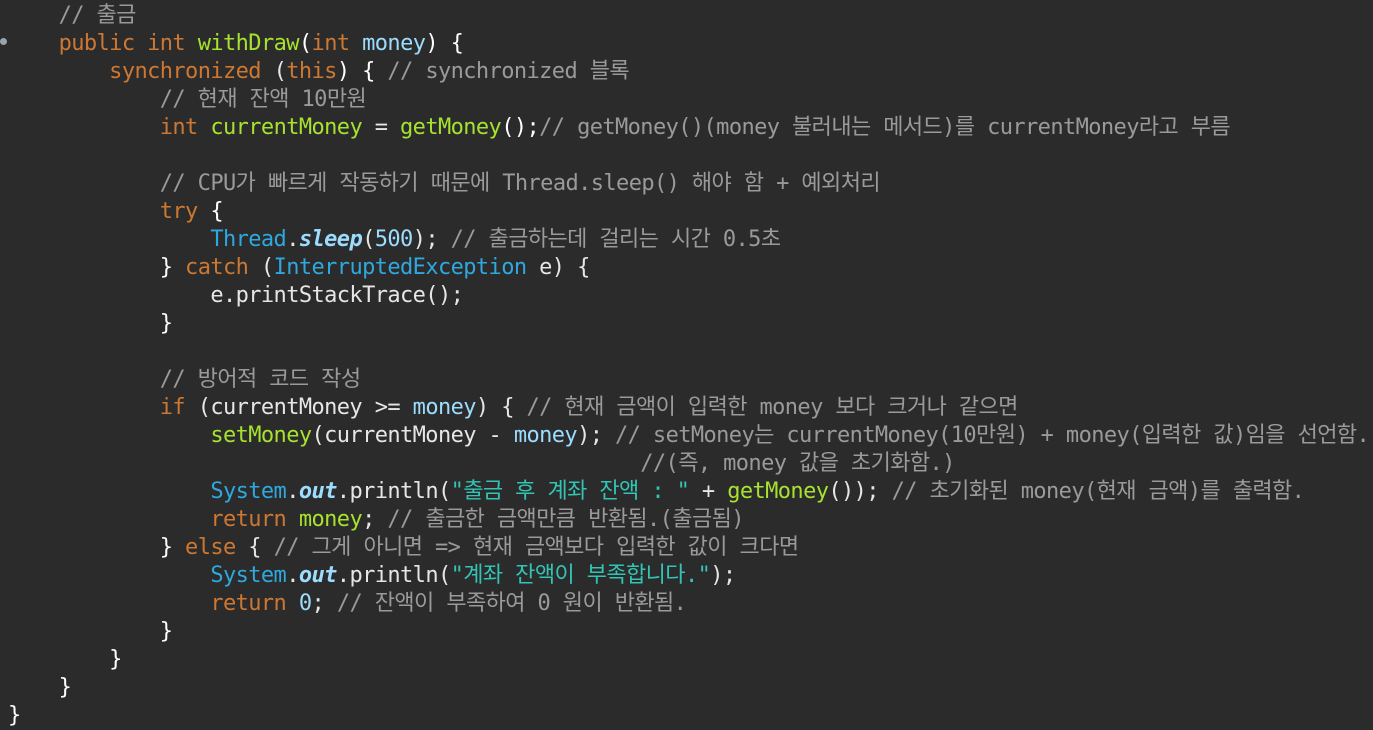 This screenshot has width=1373, height=730. Describe the element at coordinates (412, 435) in the screenshot. I see `code-token: (currentMoney -` at that location.